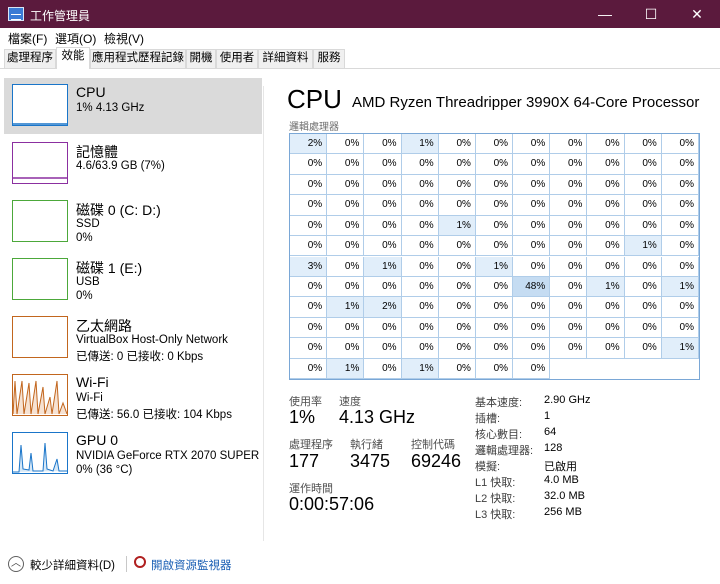 This screenshot has height=584, width=720. Describe the element at coordinates (40, 221) in the screenshot. I see `disk0-thumbnail` at that location.